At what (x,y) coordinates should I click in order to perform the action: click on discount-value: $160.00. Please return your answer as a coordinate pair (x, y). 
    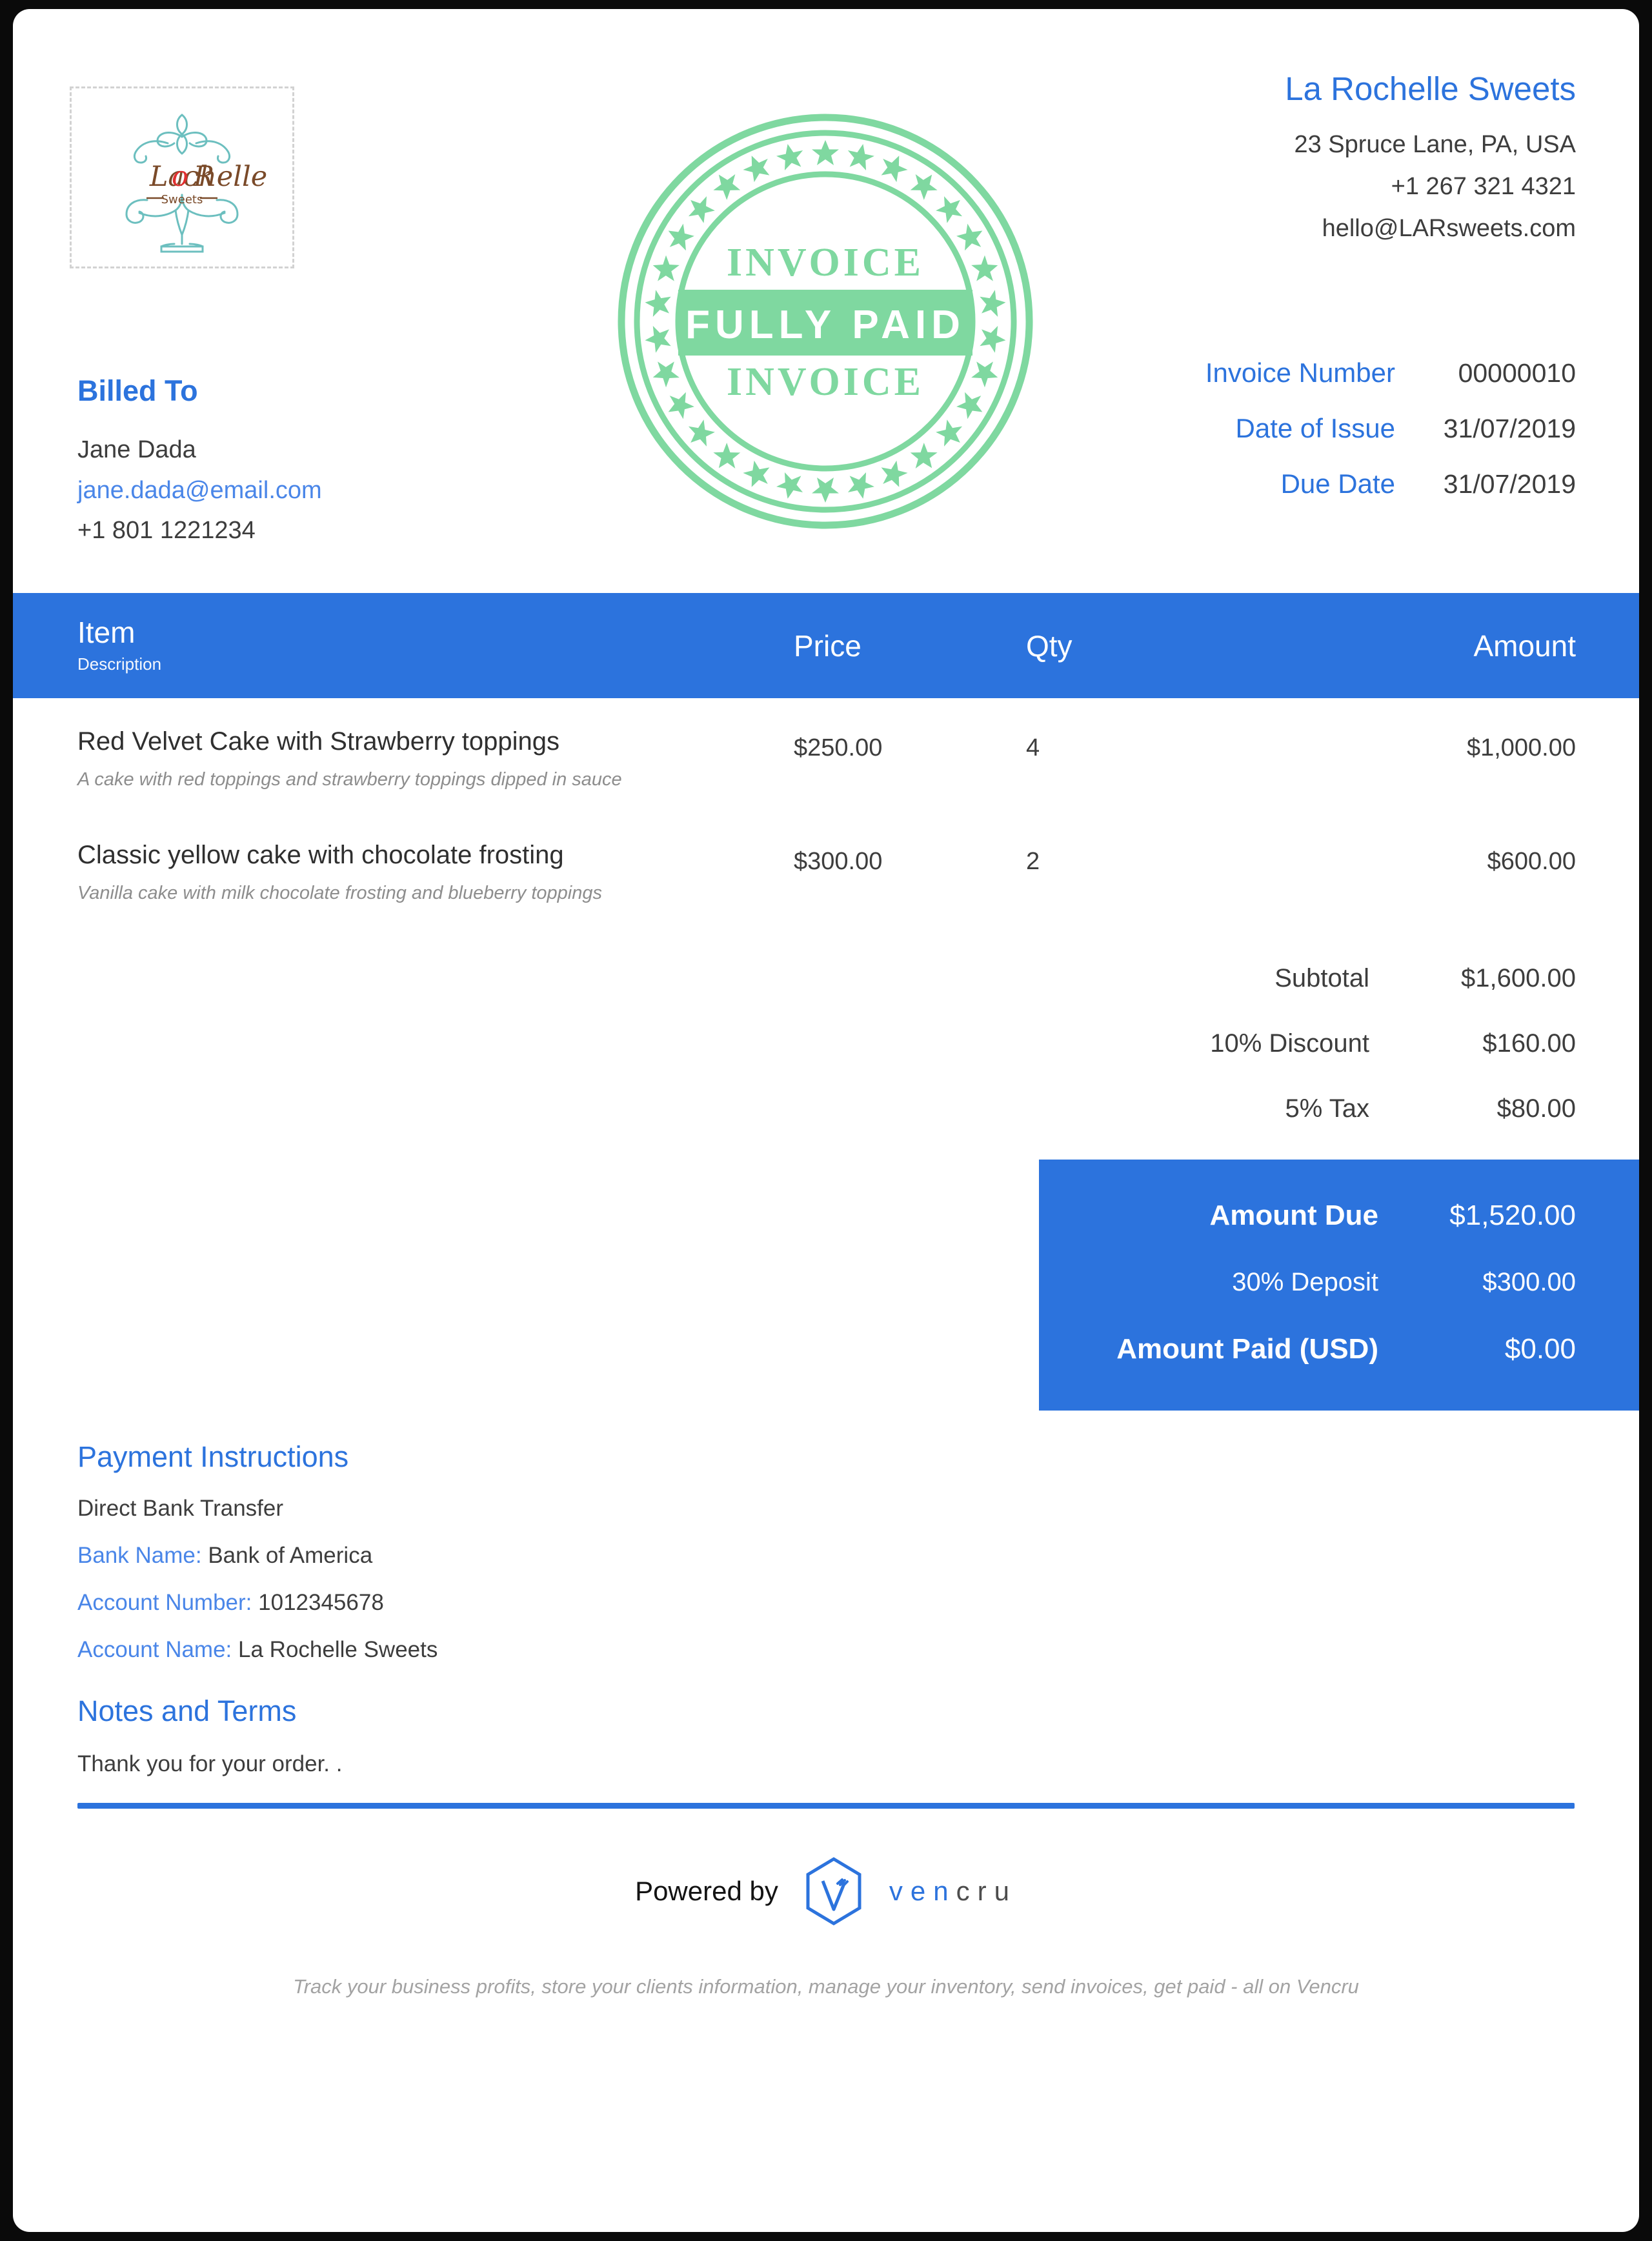
    Looking at the image, I should click on (1529, 1043).